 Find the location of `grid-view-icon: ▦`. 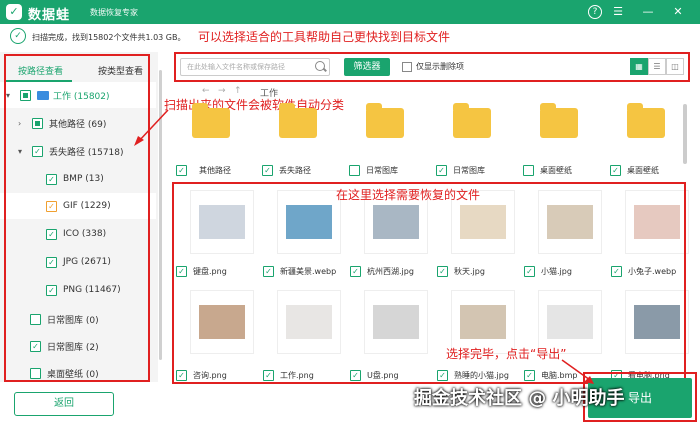

grid-view-icon: ▦ is located at coordinates (639, 66).